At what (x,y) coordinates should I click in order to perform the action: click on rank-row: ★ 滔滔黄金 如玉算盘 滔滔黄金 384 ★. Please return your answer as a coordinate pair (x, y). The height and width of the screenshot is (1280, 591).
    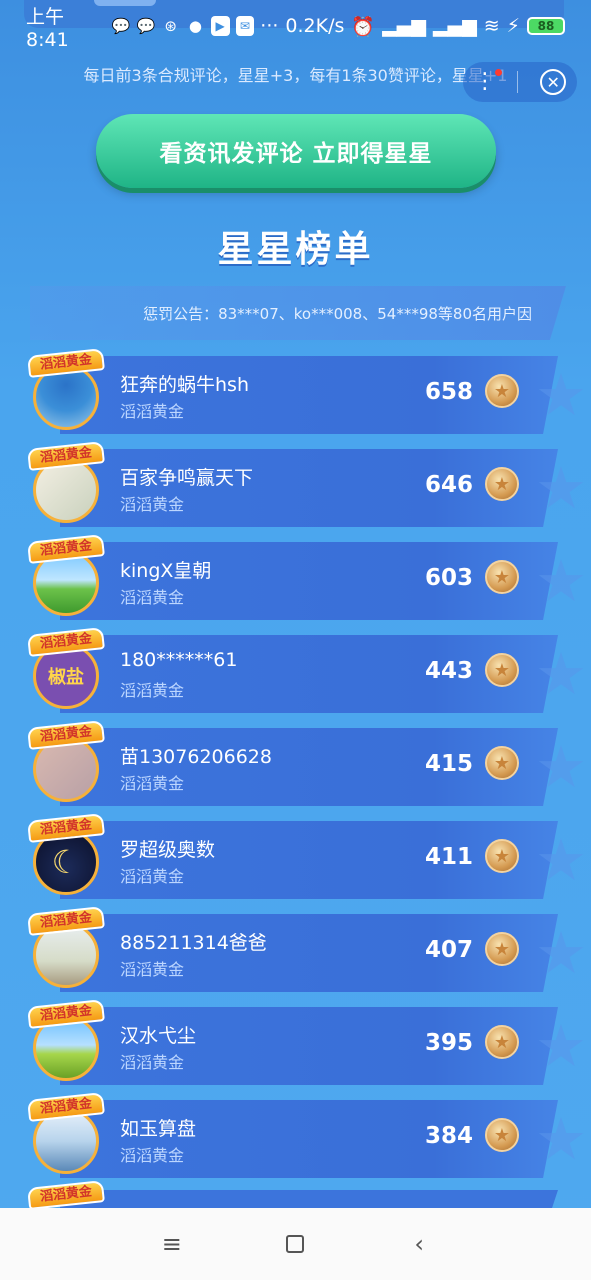
    Looking at the image, I should click on (295, 1140).